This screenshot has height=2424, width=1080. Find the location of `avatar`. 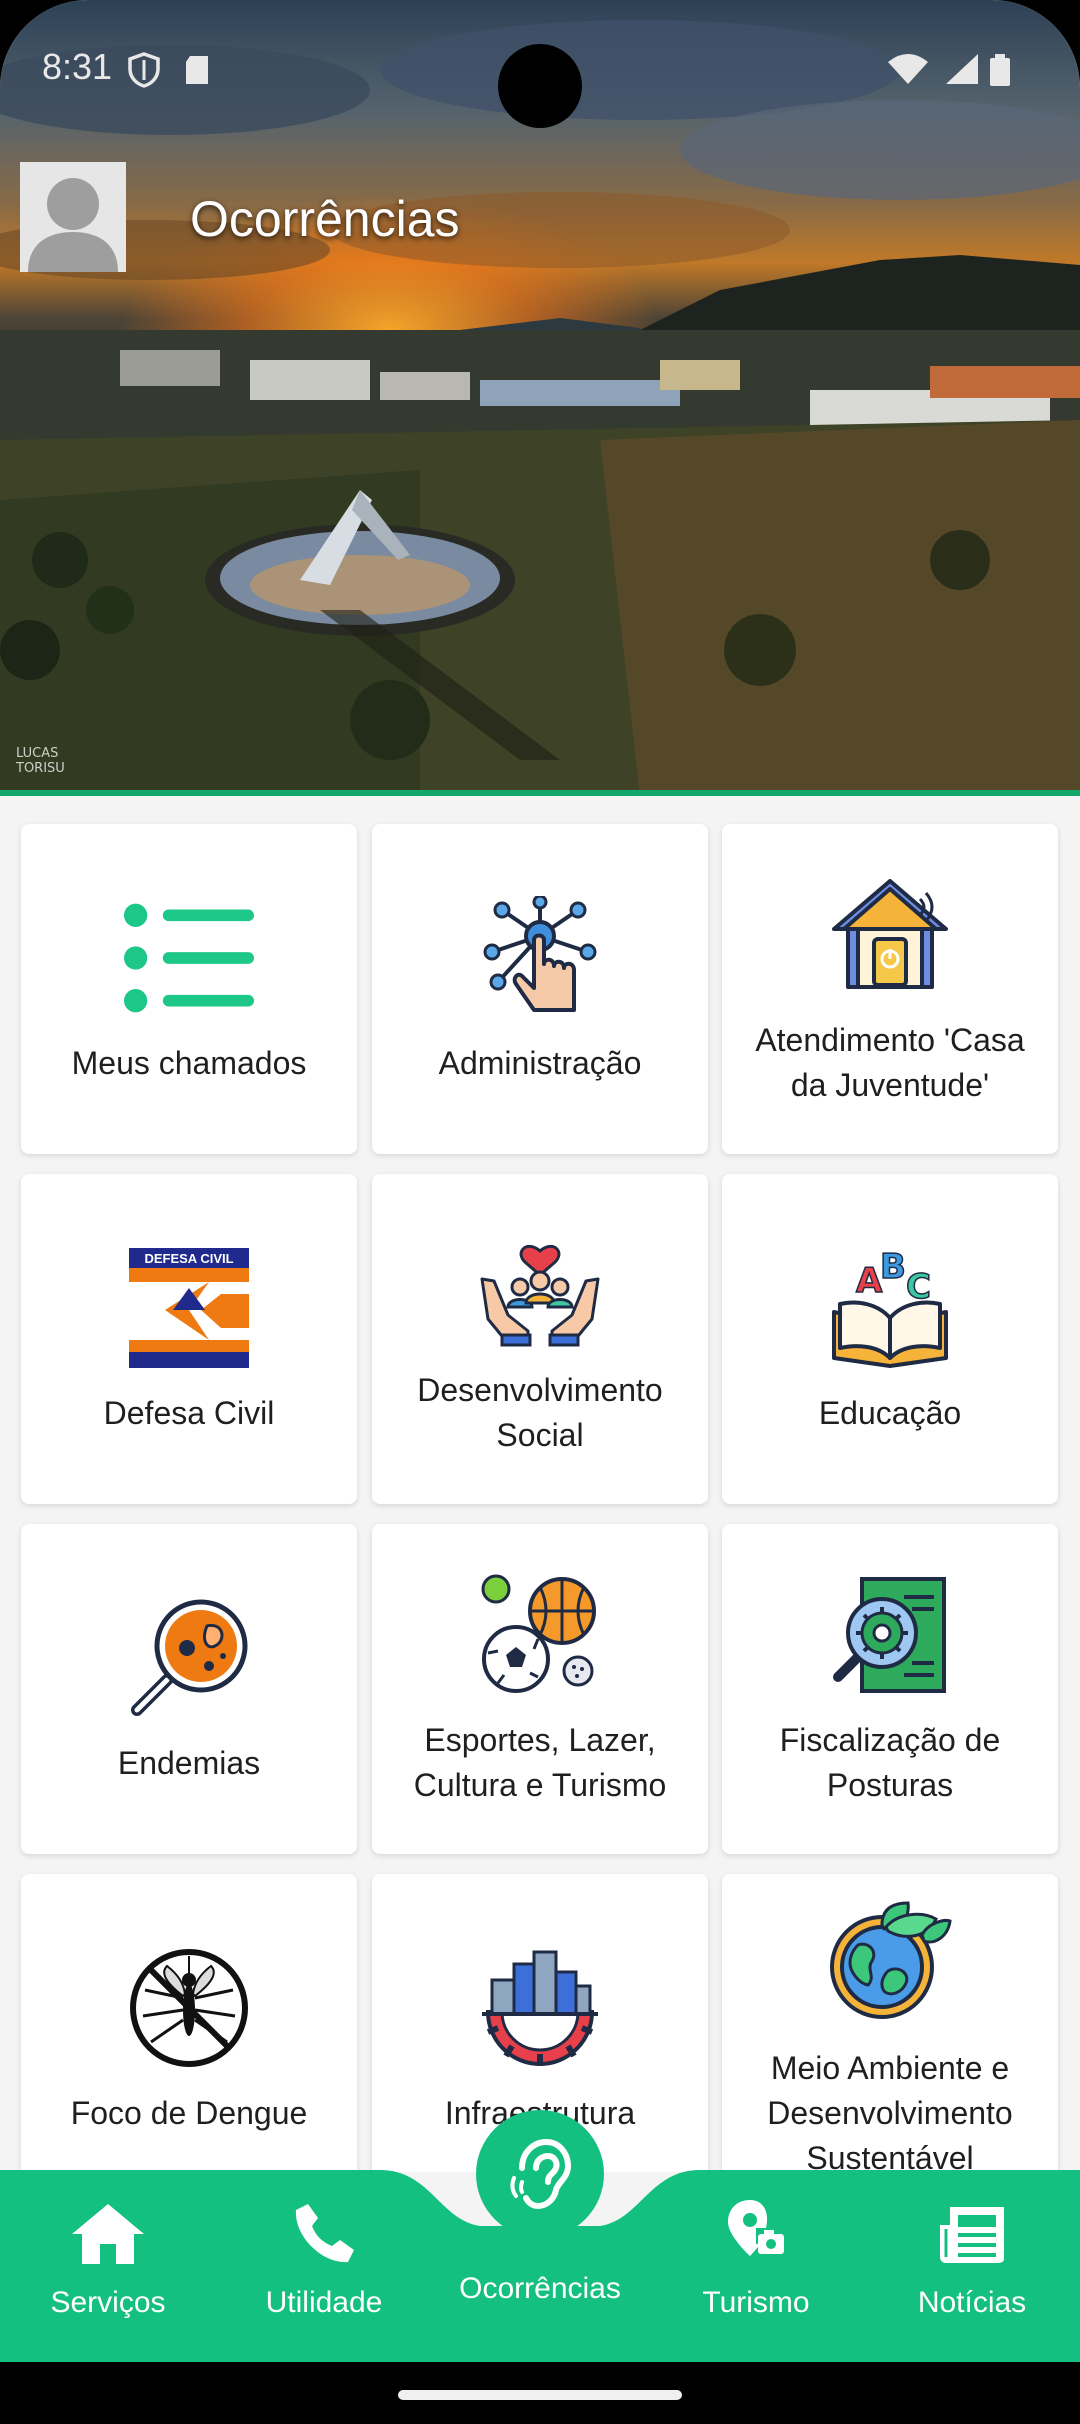

avatar is located at coordinates (73, 217).